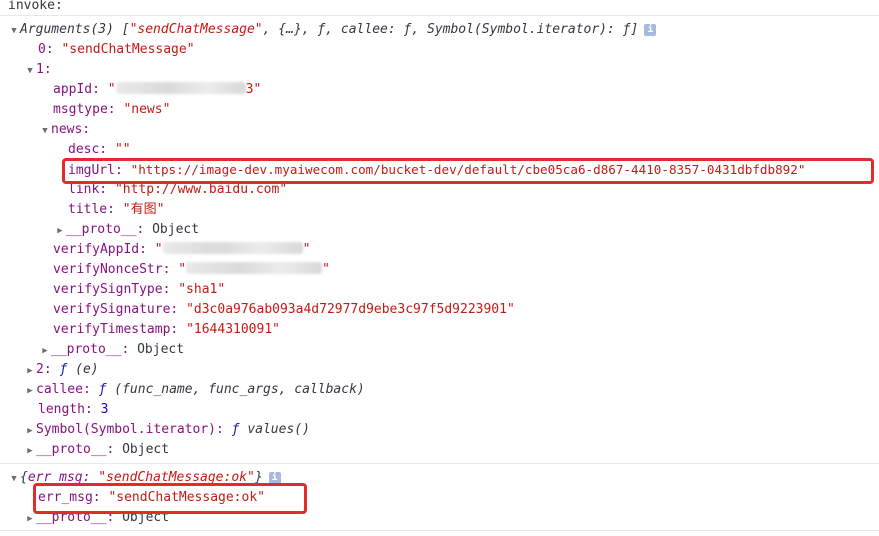  Describe the element at coordinates (99, 149) in the screenshot. I see `desc-row: desc: ""` at that location.